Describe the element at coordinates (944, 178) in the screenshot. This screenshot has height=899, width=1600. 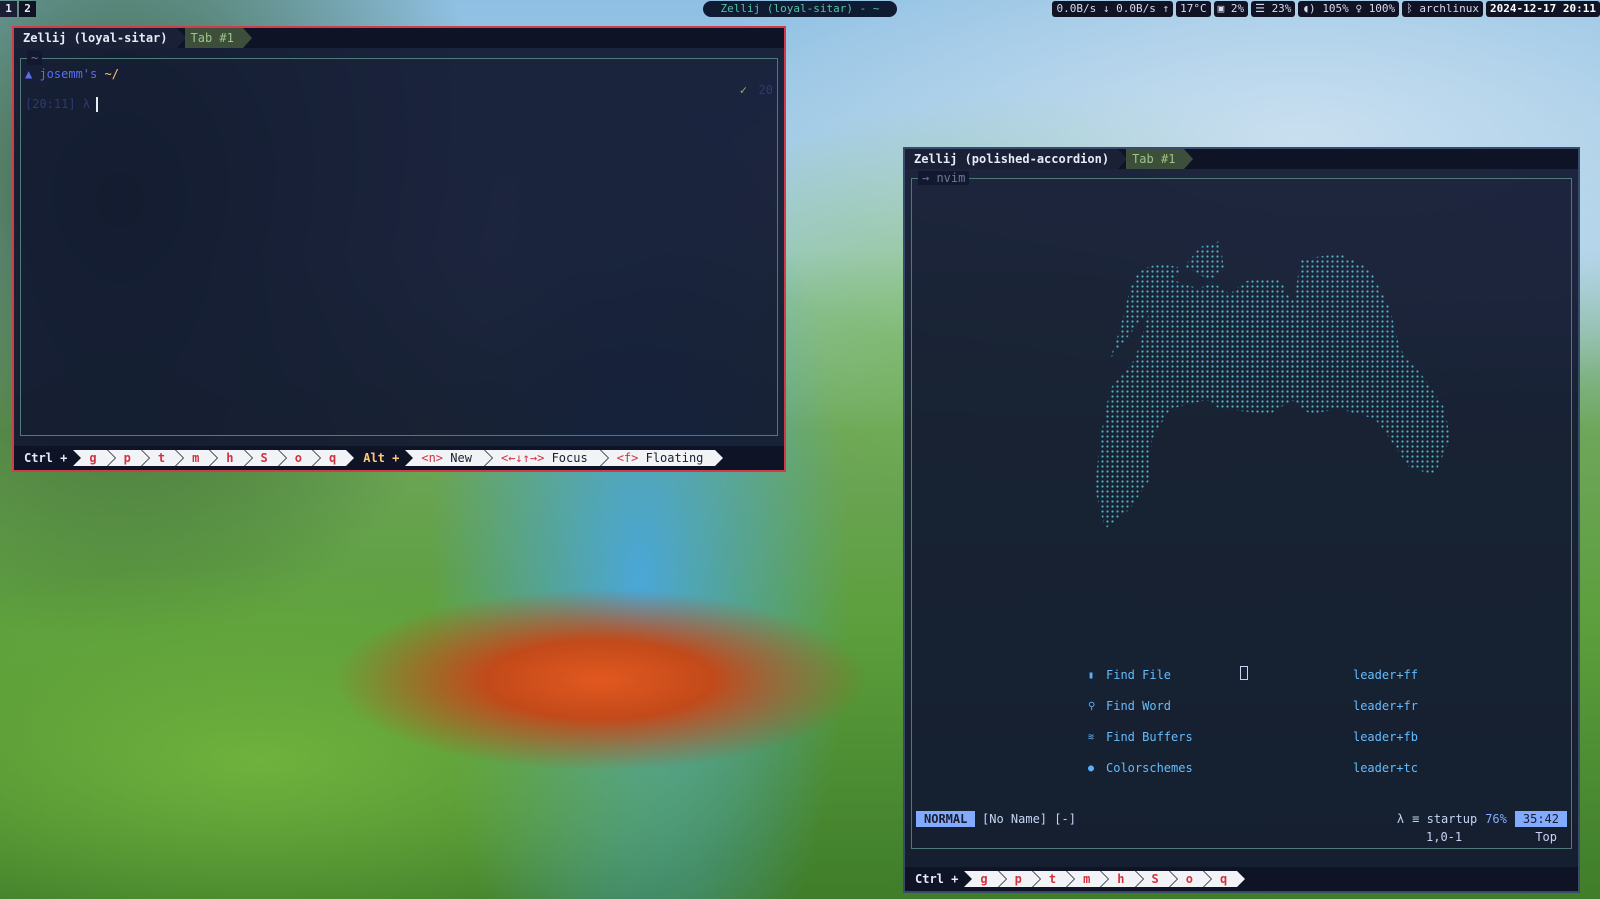
I see `pane-title: → nvim` at that location.